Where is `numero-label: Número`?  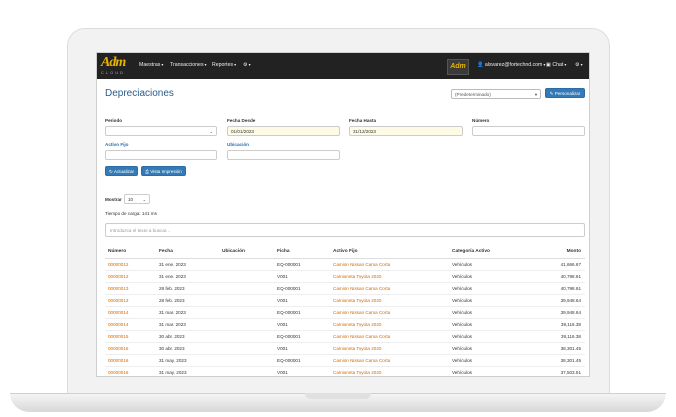
numero-label: Número is located at coordinates (481, 120).